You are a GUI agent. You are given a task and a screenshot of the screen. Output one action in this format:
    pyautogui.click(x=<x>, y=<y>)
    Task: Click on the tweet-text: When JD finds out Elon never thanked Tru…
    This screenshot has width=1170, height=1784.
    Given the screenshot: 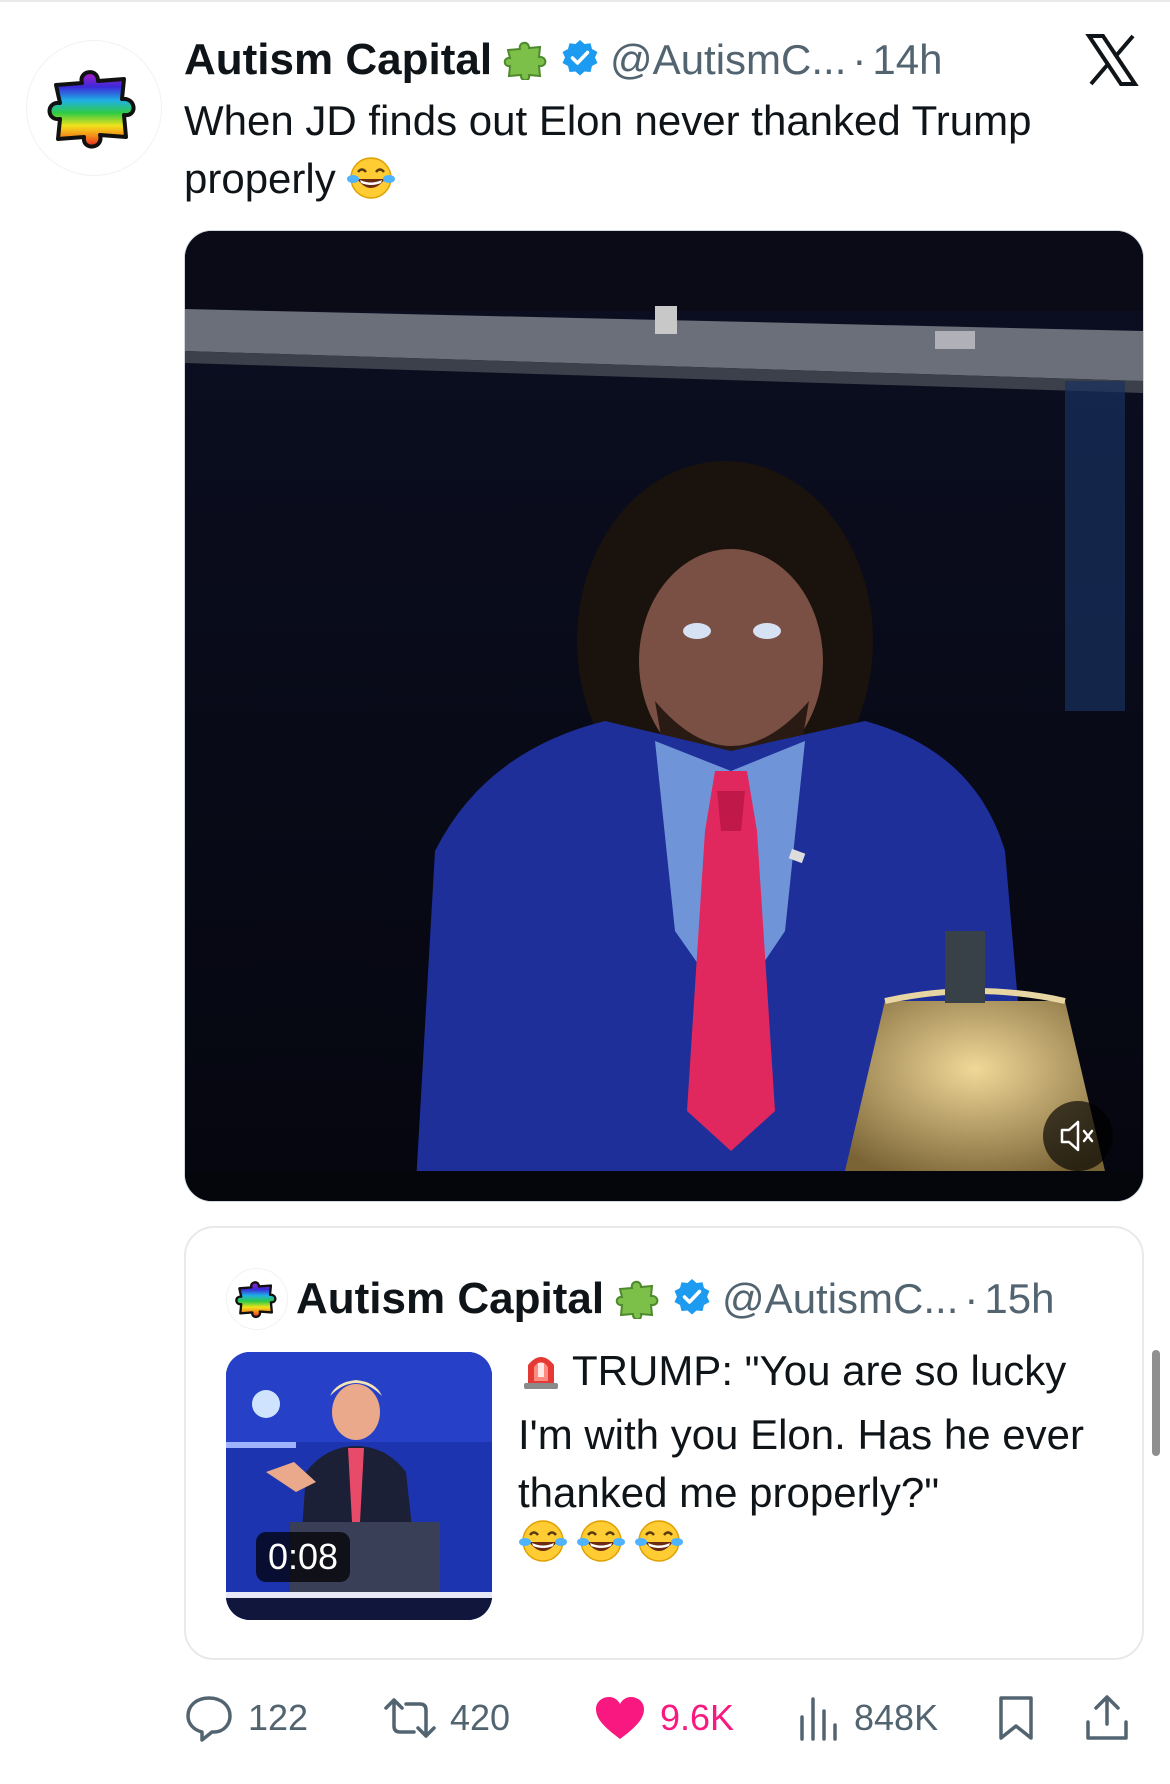 What is the action you would take?
    pyautogui.click(x=649, y=154)
    